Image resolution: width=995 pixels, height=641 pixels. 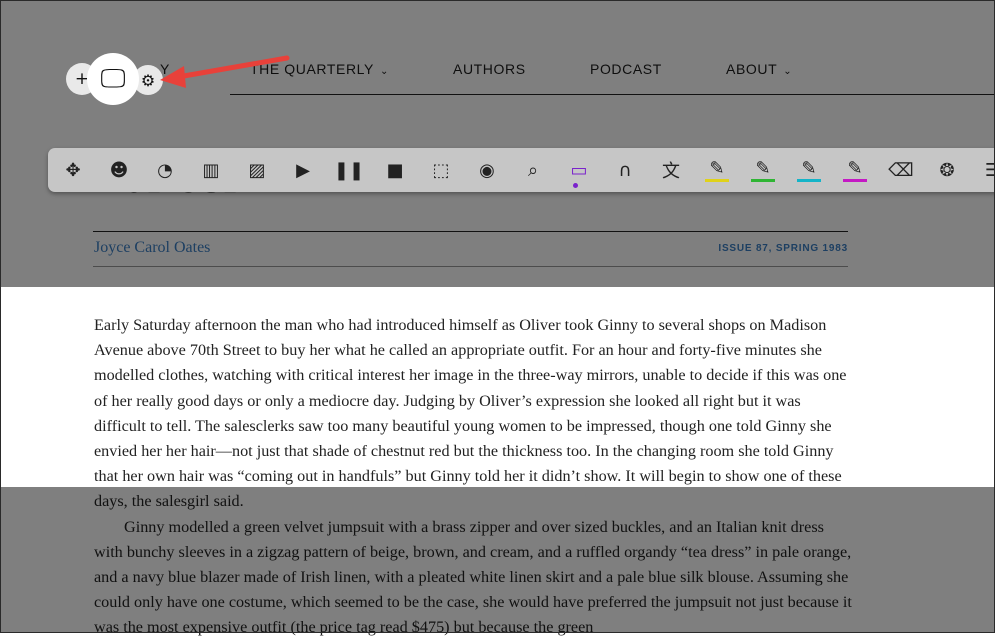 What do you see at coordinates (717, 170) in the screenshot?
I see `highlight-yellow-icon: ✎` at bounding box center [717, 170].